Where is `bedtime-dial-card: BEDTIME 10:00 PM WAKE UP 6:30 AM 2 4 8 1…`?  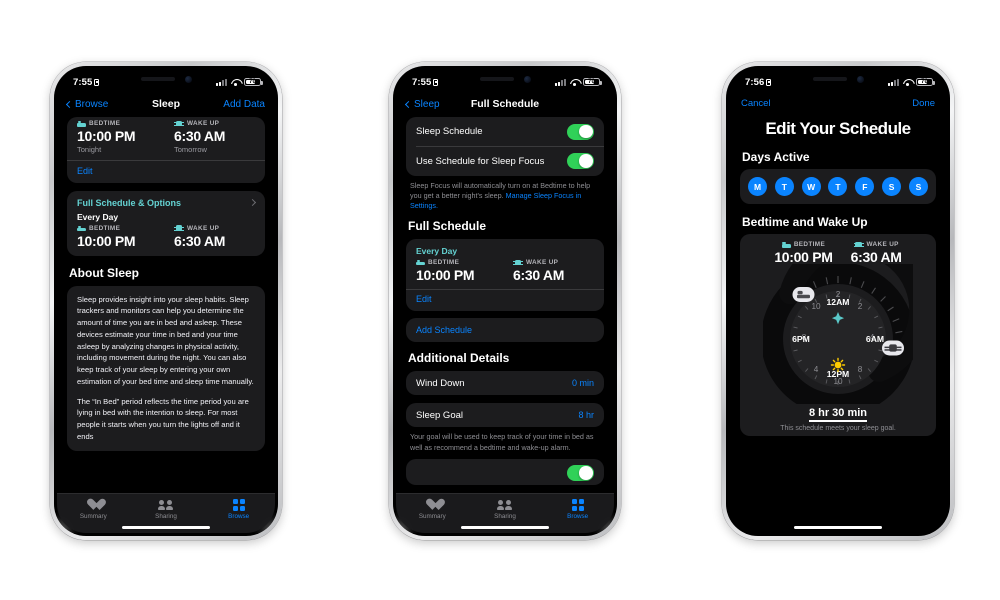 bedtime-dial-card: BEDTIME 10:00 PM WAKE UP 6:30 AM 2 4 8 1… is located at coordinates (838, 335).